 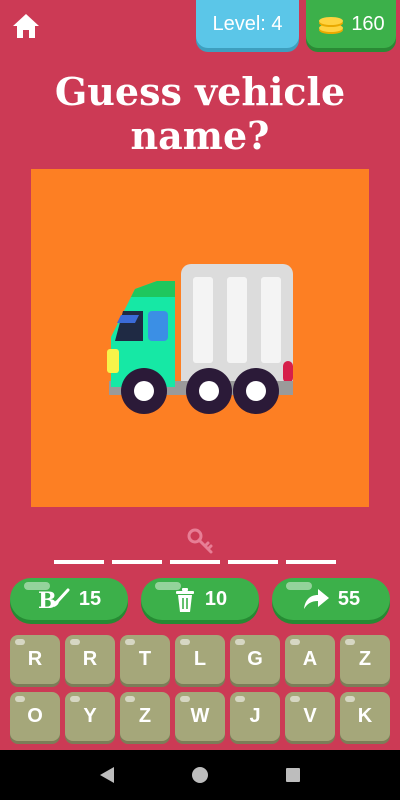 What do you see at coordinates (331, 25) in the screenshot?
I see `coins-icon` at bounding box center [331, 25].